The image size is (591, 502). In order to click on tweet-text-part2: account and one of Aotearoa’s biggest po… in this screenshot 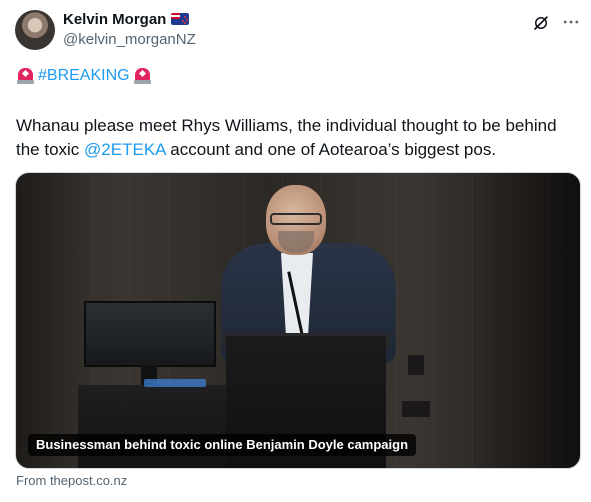, I will do `click(331, 149)`.